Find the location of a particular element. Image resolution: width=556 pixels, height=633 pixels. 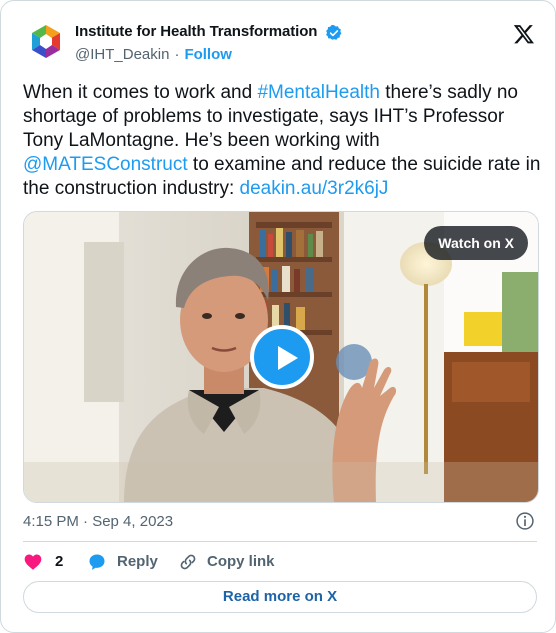

play-icon is located at coordinates (288, 358).